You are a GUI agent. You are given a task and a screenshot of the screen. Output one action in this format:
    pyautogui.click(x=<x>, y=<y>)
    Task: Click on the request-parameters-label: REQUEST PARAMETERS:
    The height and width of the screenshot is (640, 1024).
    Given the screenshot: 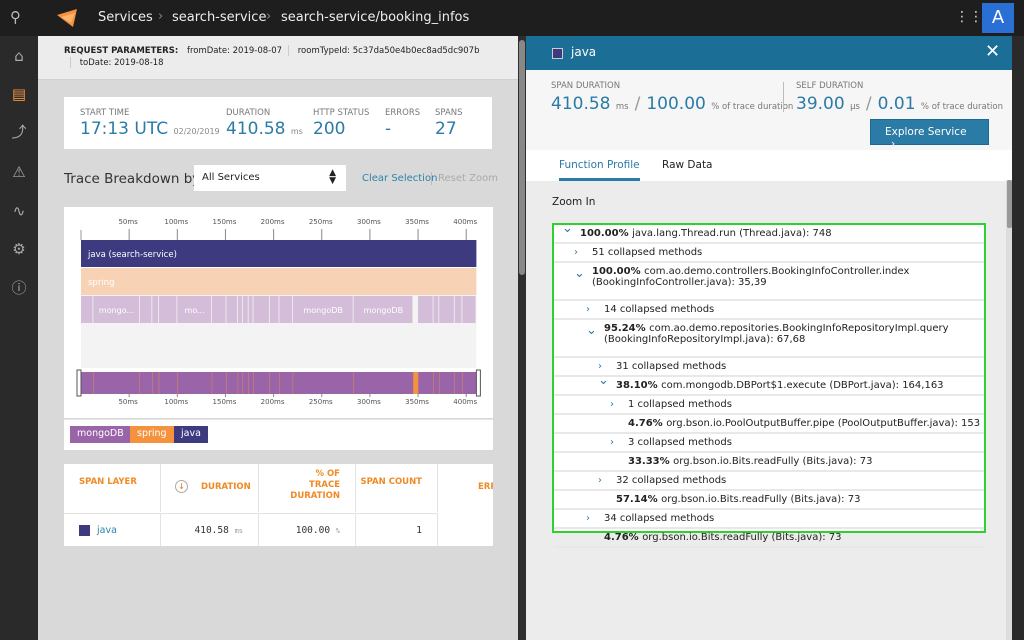 What is the action you would take?
    pyautogui.click(x=121, y=51)
    